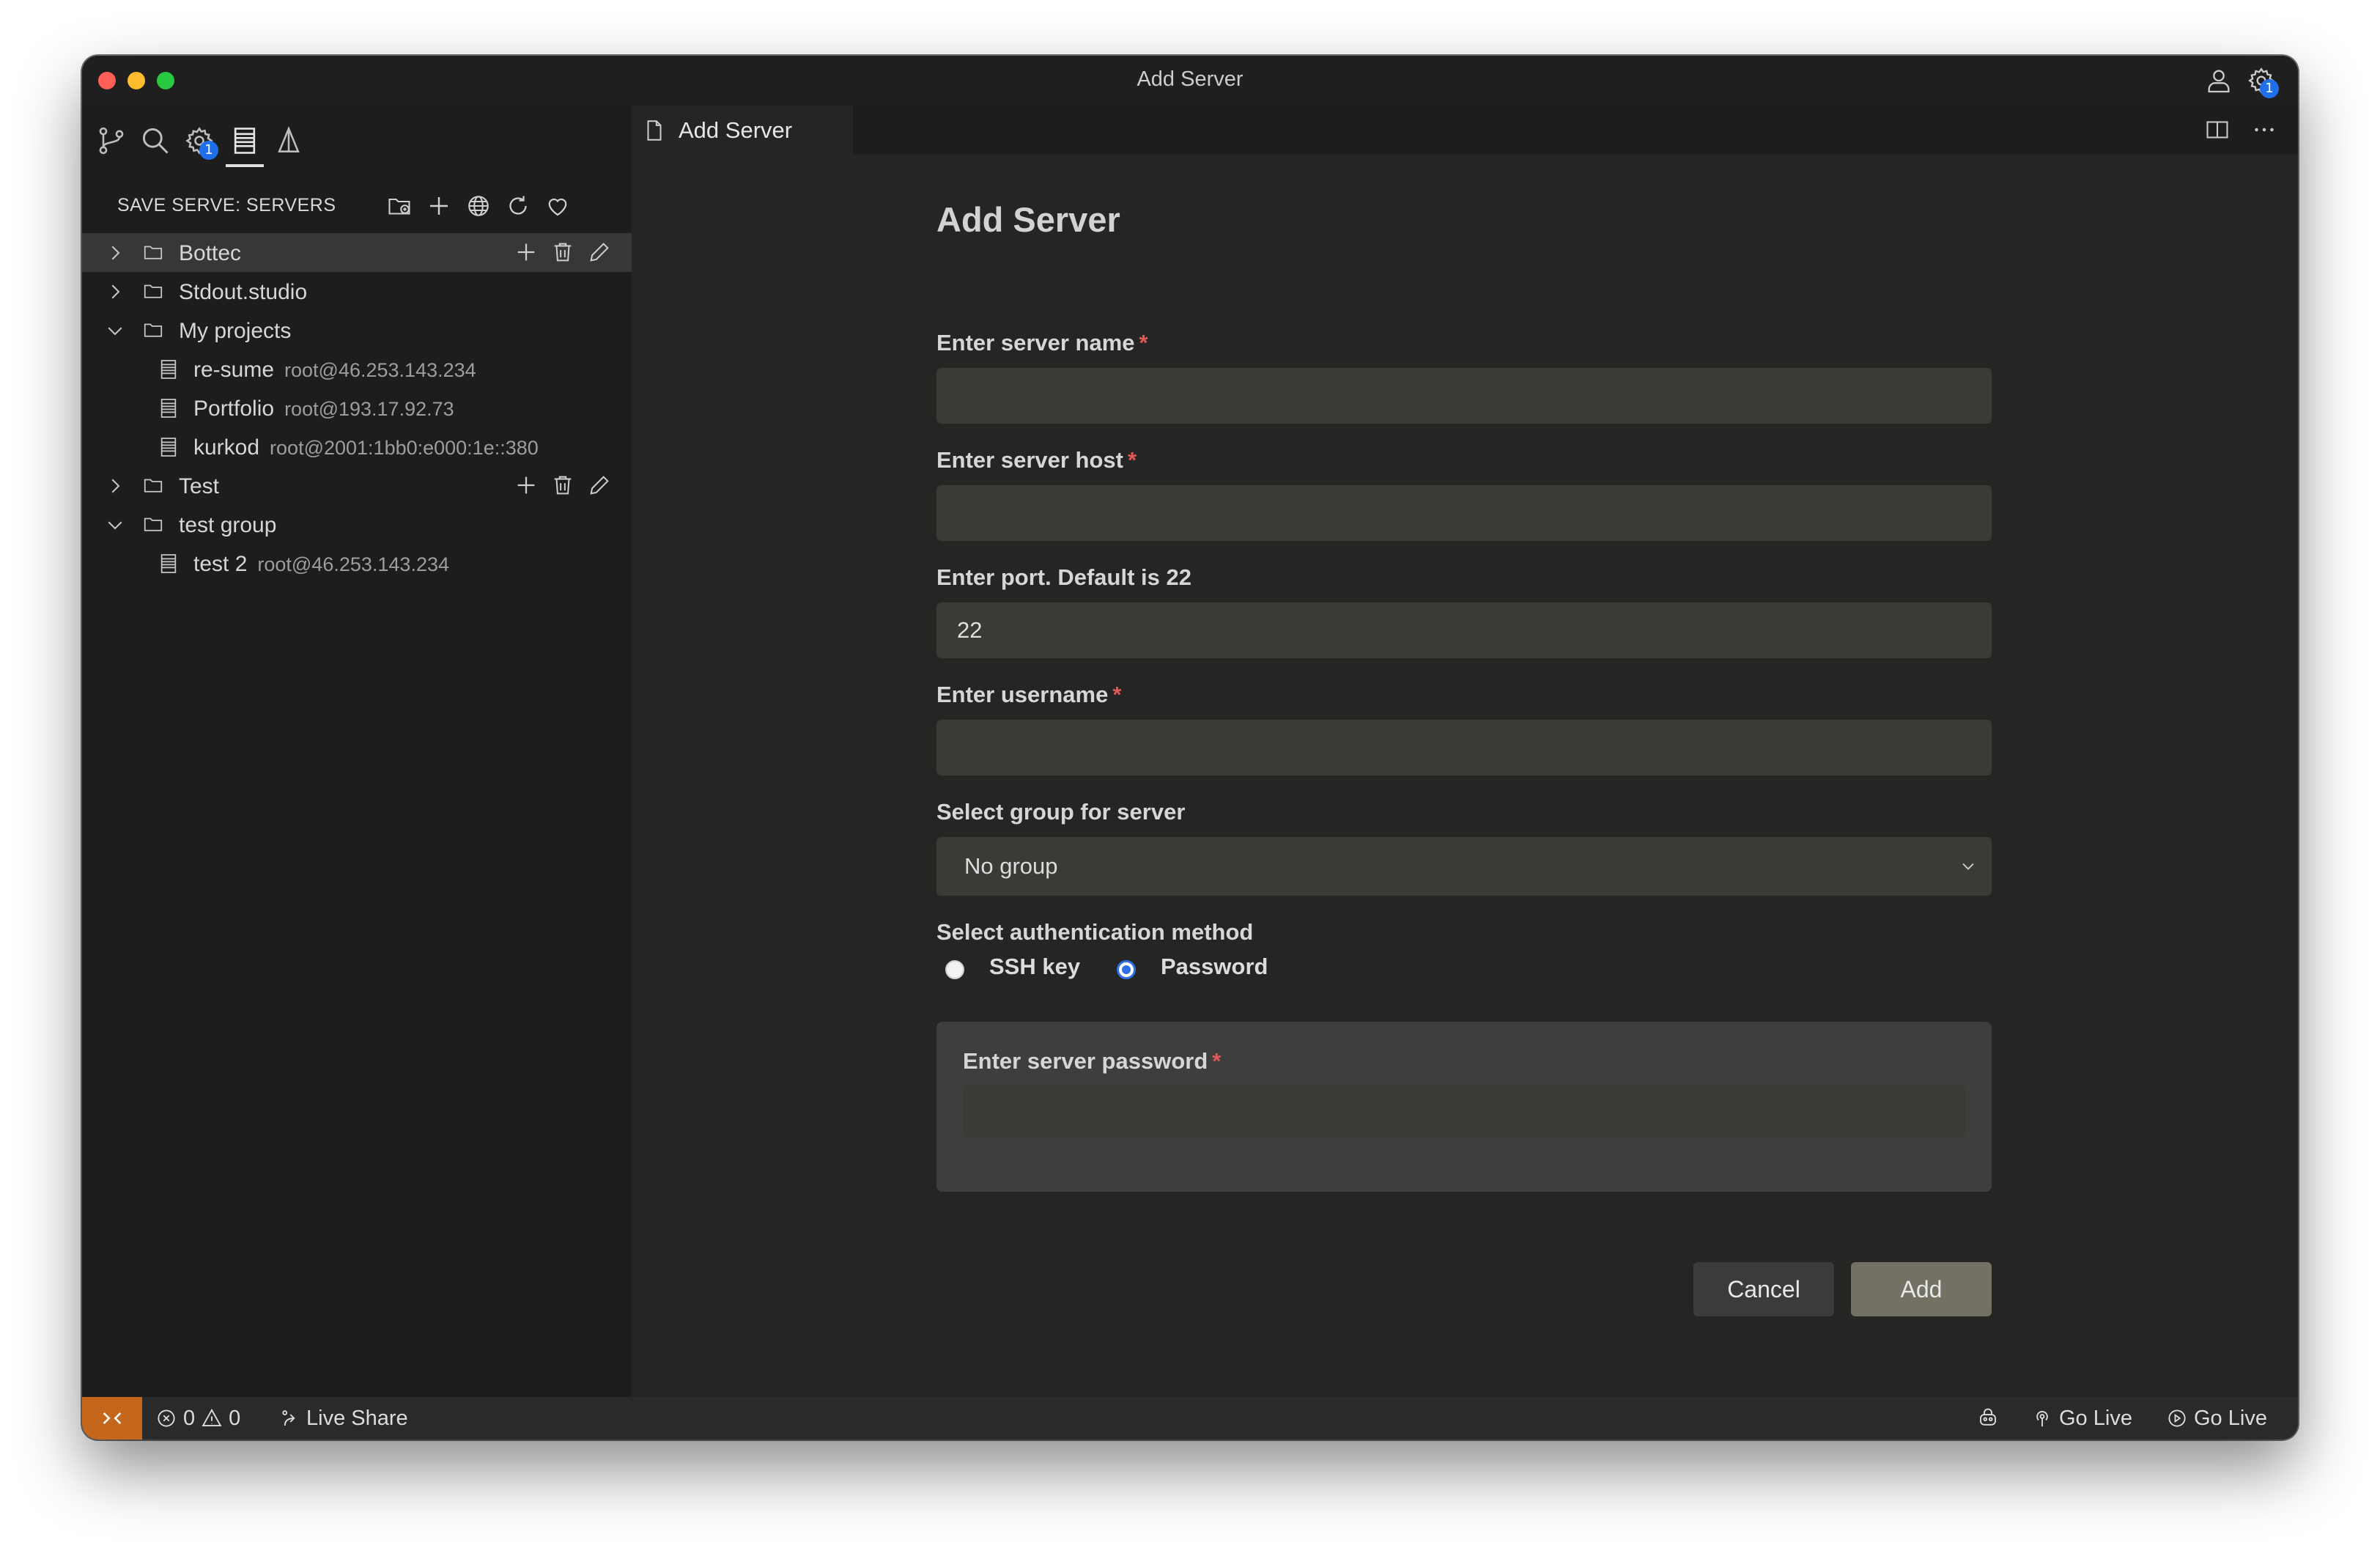  I want to click on title-bar: Add Server 1, so click(1190, 81).